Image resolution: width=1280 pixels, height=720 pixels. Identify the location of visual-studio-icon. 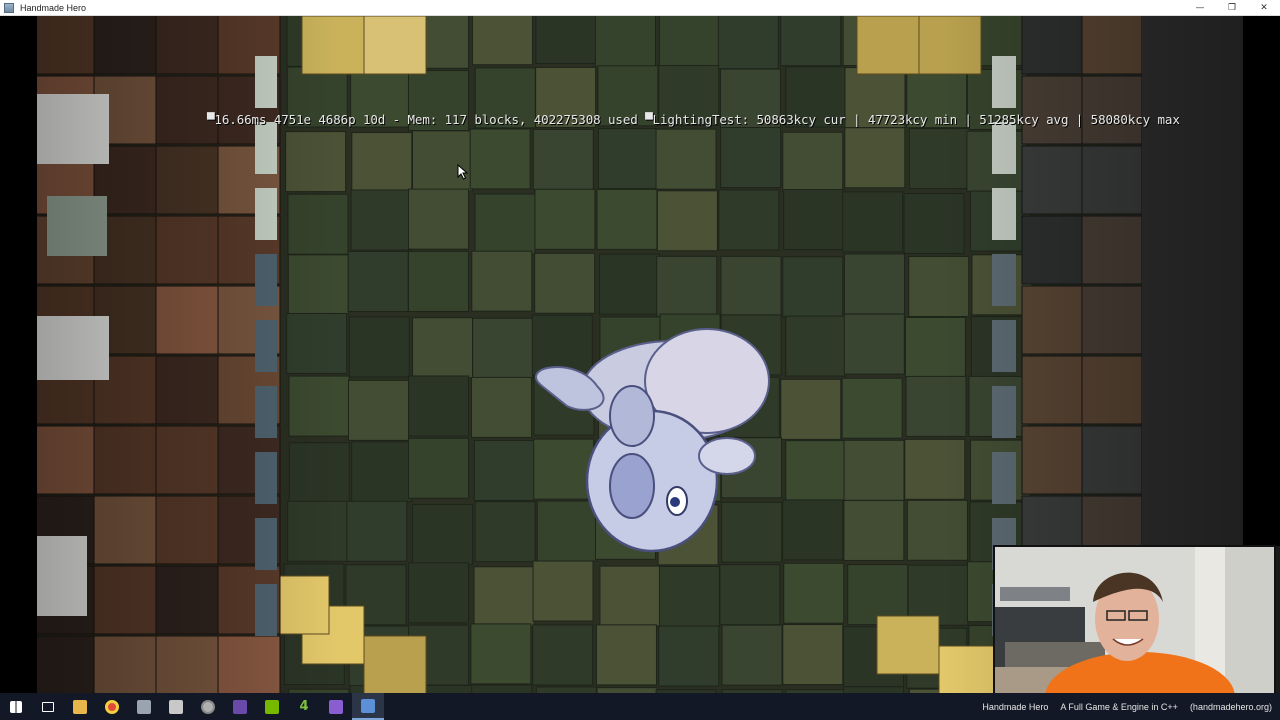
(336, 706).